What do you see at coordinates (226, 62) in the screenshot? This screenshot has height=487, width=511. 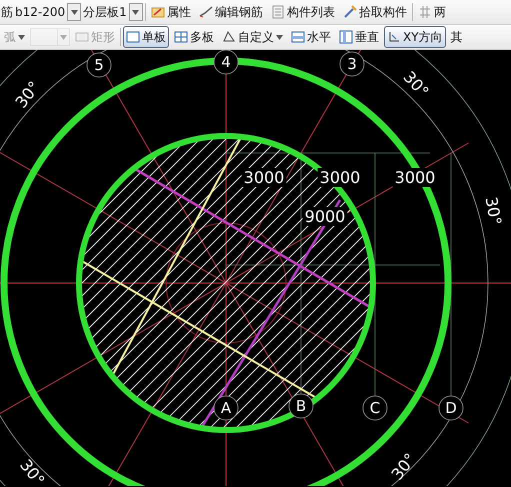 I see `axis-marker: 4` at bounding box center [226, 62].